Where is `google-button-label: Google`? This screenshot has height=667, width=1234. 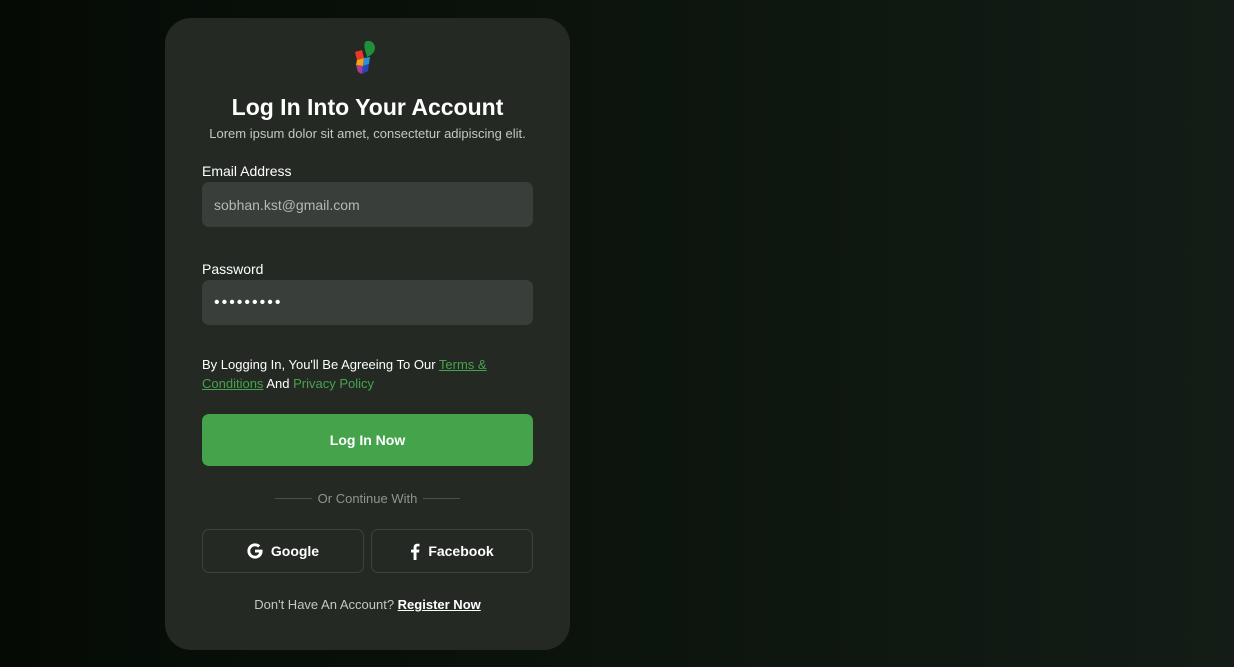
google-button-label: Google is located at coordinates (295, 551).